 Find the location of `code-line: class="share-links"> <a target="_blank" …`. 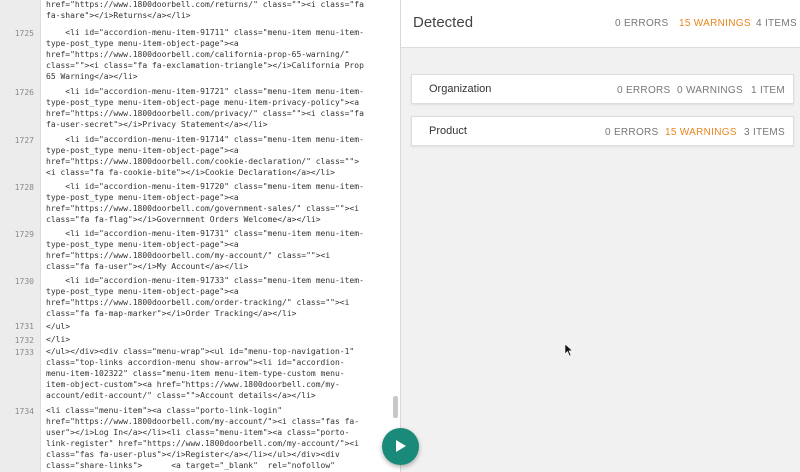

code-line: class="share-links"> <a target="_blank" … is located at coordinates (190, 465).